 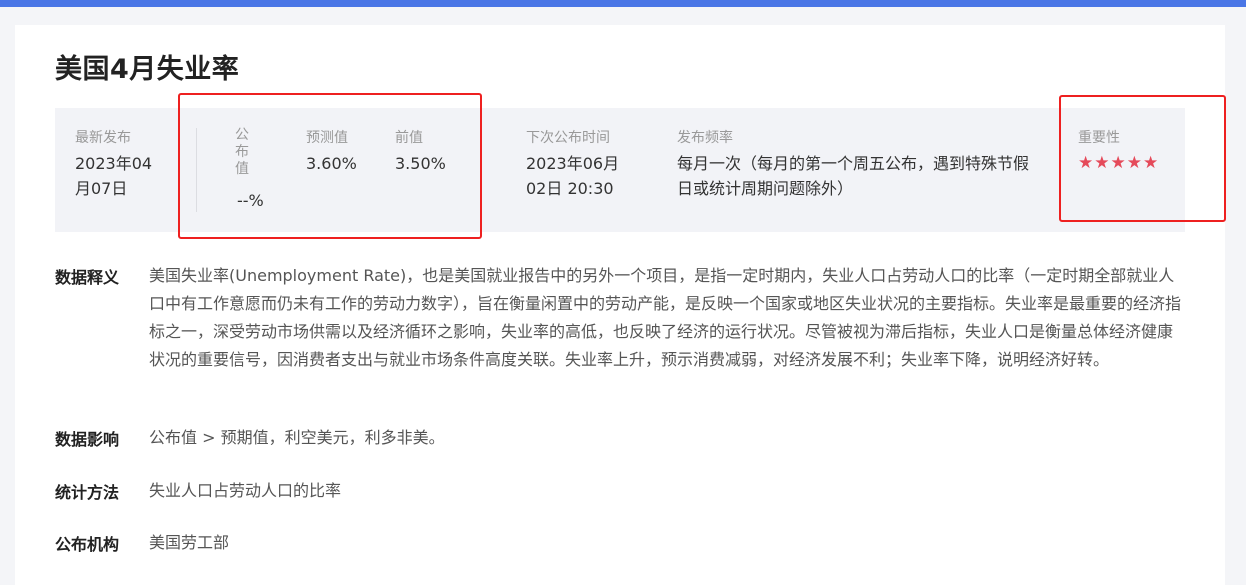 I want to click on section-text: 失业人口占劳动人口的比率, so click(x=245, y=490).